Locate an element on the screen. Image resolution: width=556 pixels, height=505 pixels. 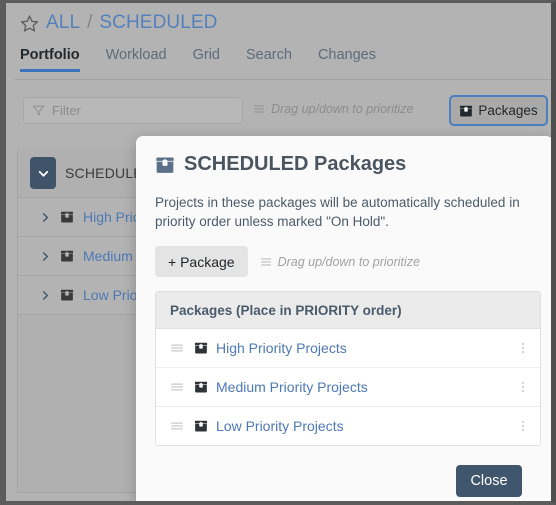
packages-button: Packages is located at coordinates (498, 110).